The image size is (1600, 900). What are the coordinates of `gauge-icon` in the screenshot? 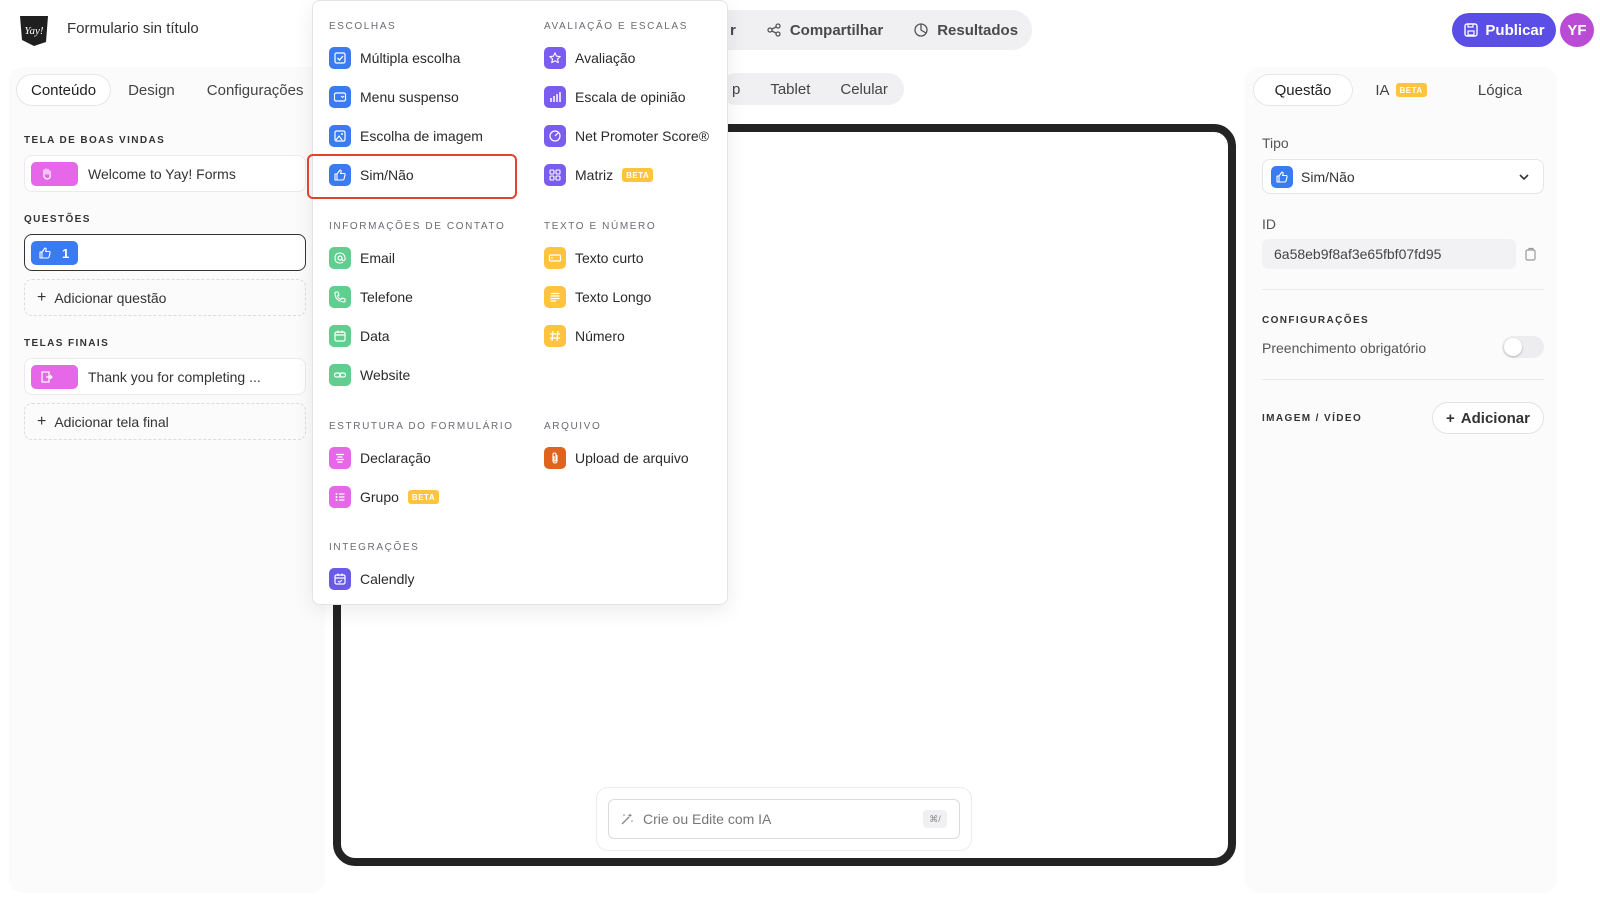 It's located at (555, 136).